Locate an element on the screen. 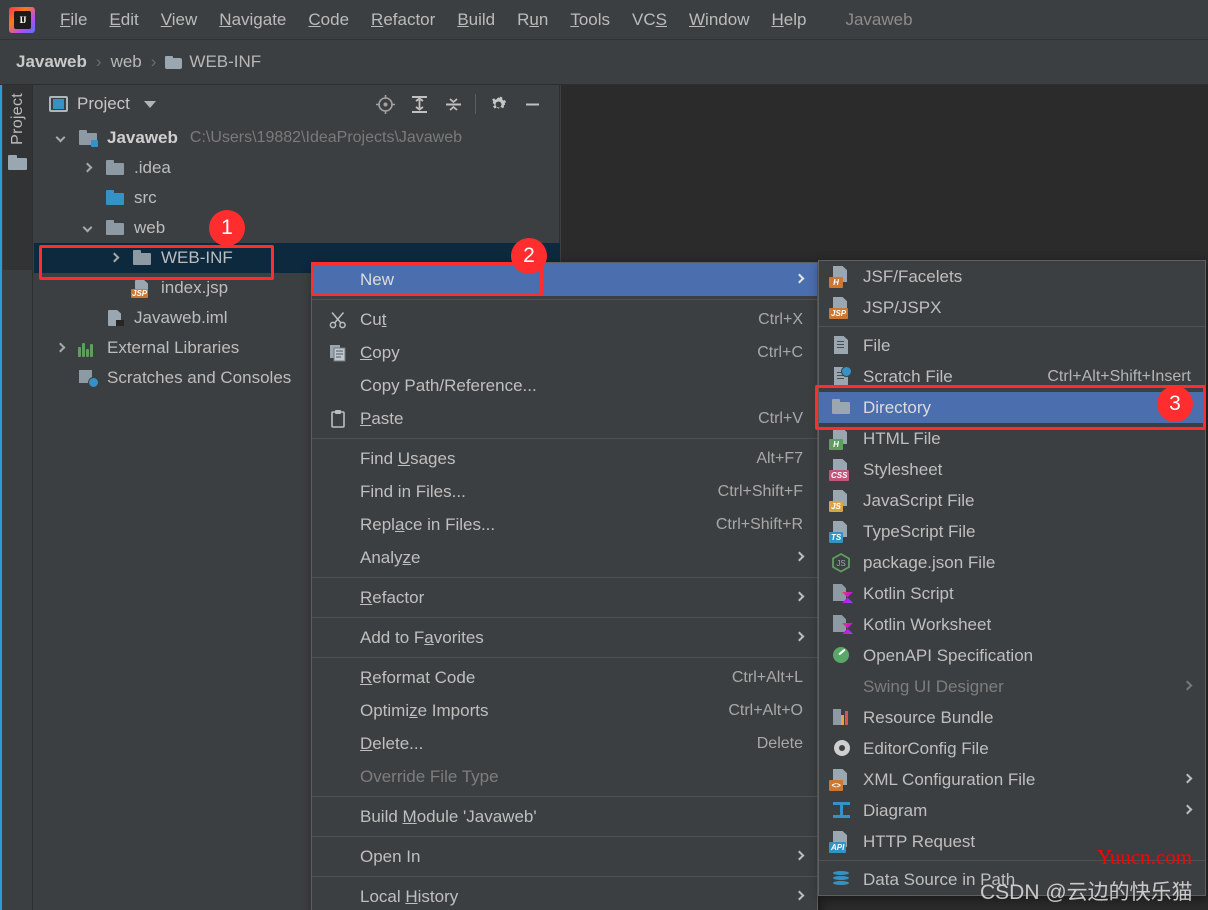 The image size is (1208, 910). menu-navigate: Navigate is located at coordinates (252, 20).